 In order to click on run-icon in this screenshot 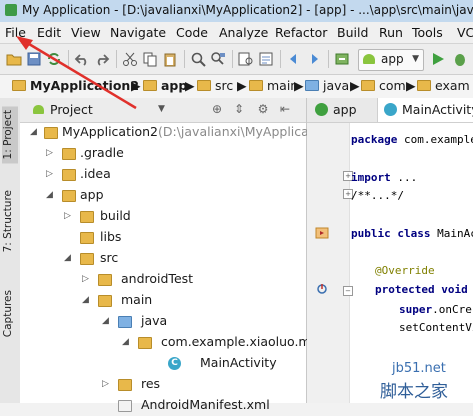, I will do `click(438, 59)`.